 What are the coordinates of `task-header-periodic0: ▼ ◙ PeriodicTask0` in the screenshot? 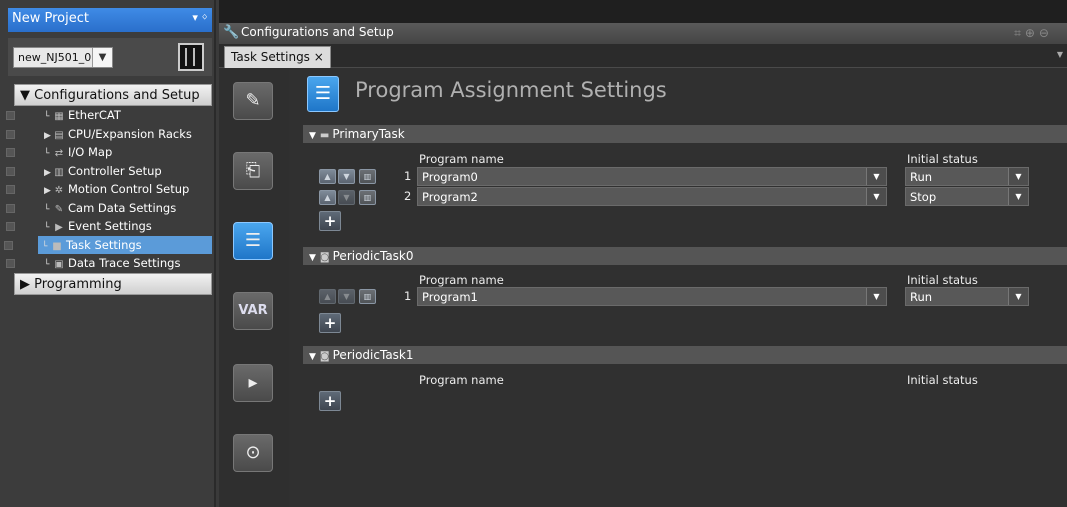 It's located at (685, 256).